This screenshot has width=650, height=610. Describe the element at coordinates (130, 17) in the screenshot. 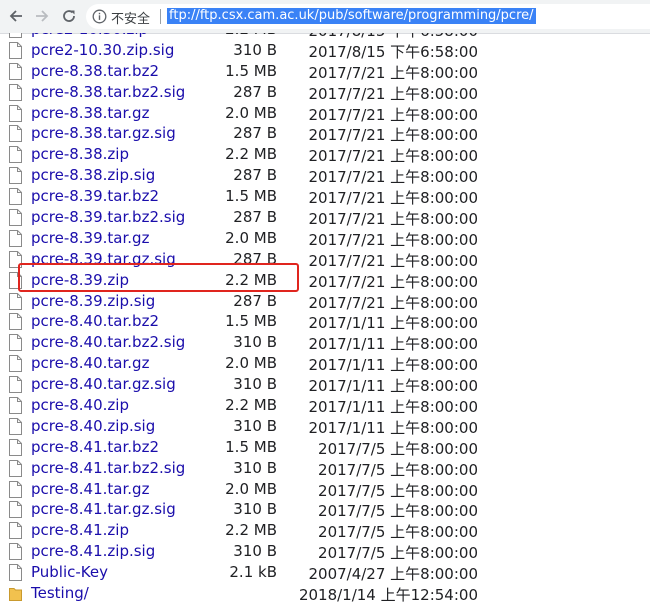

I see `security-status-label: 不安全` at that location.